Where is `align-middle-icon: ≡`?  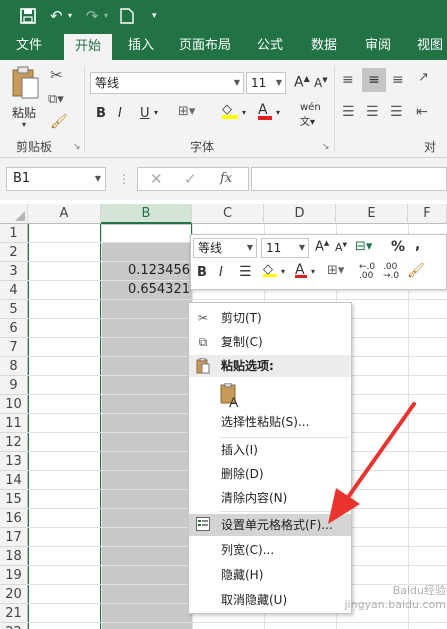
align-middle-icon: ≡ is located at coordinates (374, 80).